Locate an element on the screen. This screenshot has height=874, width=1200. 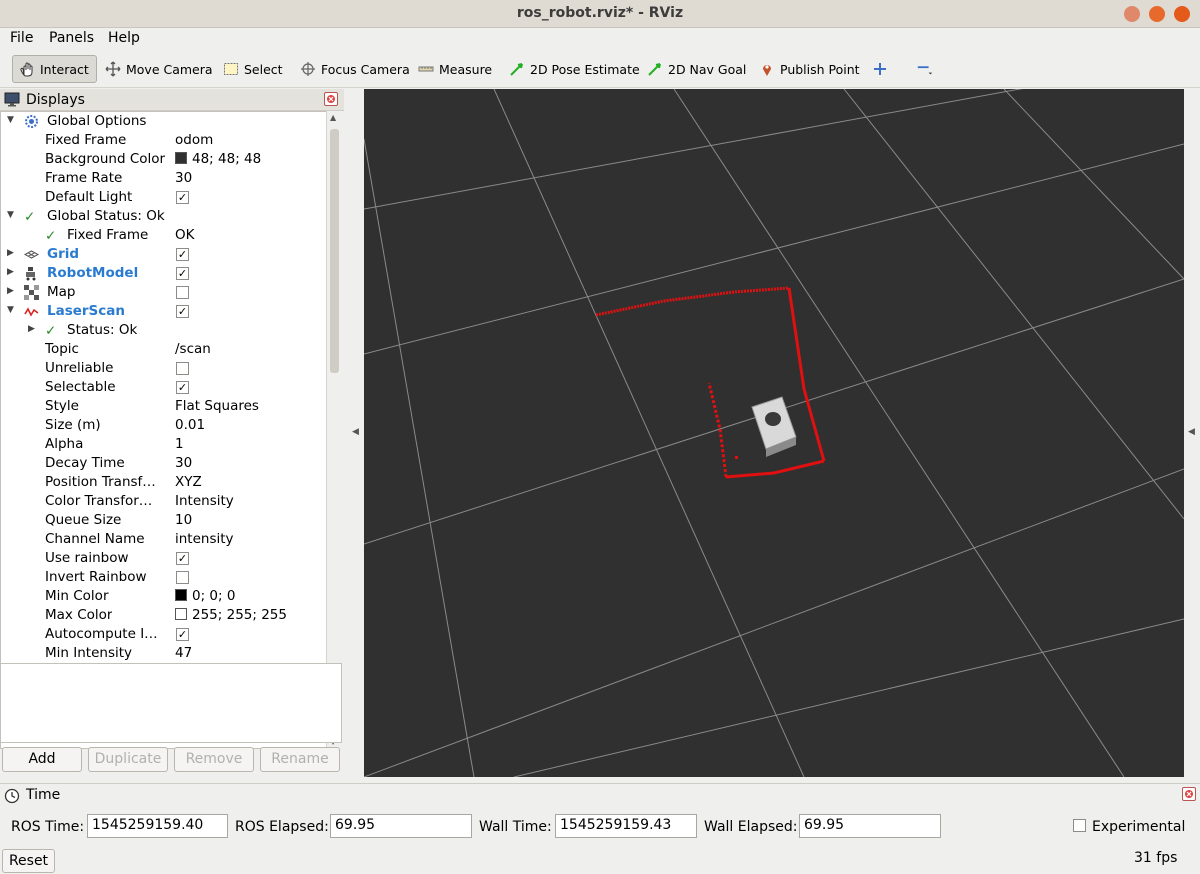
select-tool-button: Select is located at coordinates (252, 69).